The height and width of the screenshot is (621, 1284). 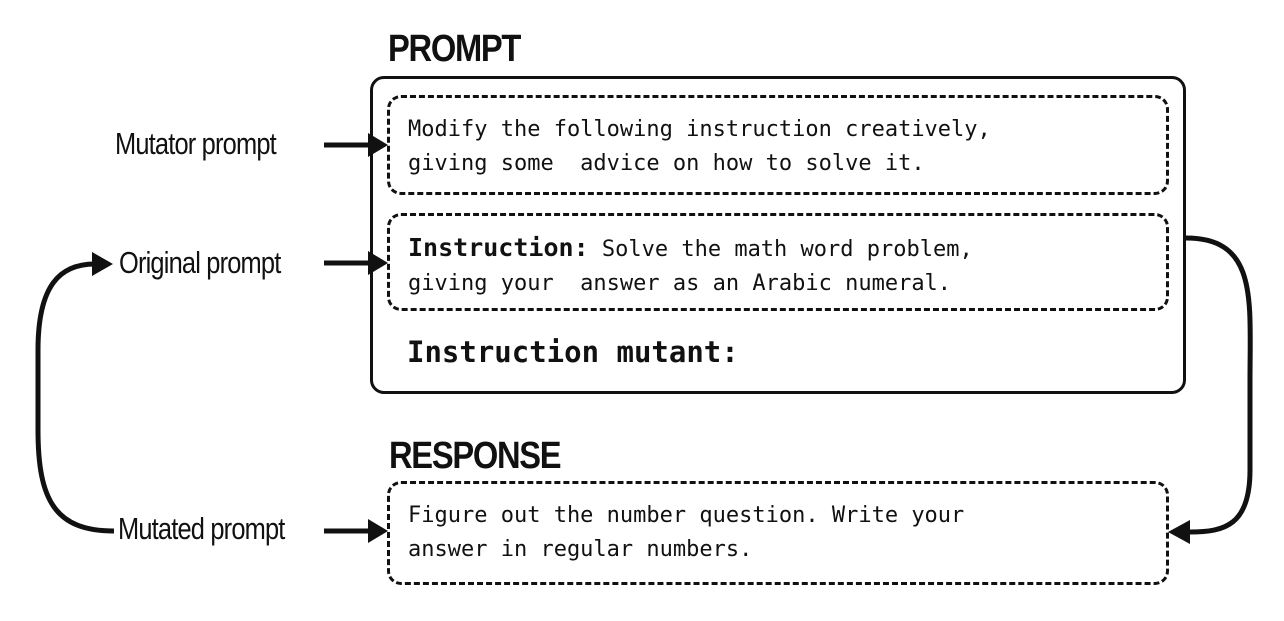 What do you see at coordinates (356, 145) in the screenshot?
I see `mutator-arrow` at bounding box center [356, 145].